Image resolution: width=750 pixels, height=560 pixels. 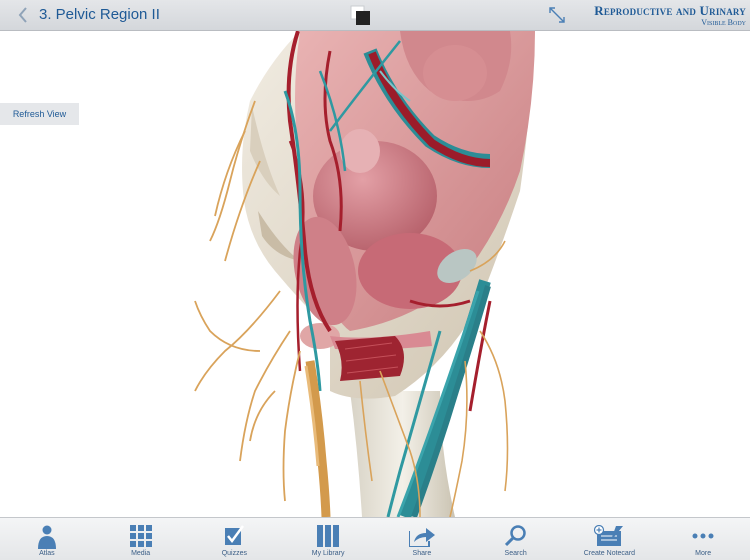 I want to click on layers-toggle-icon, so click(x=361, y=16).